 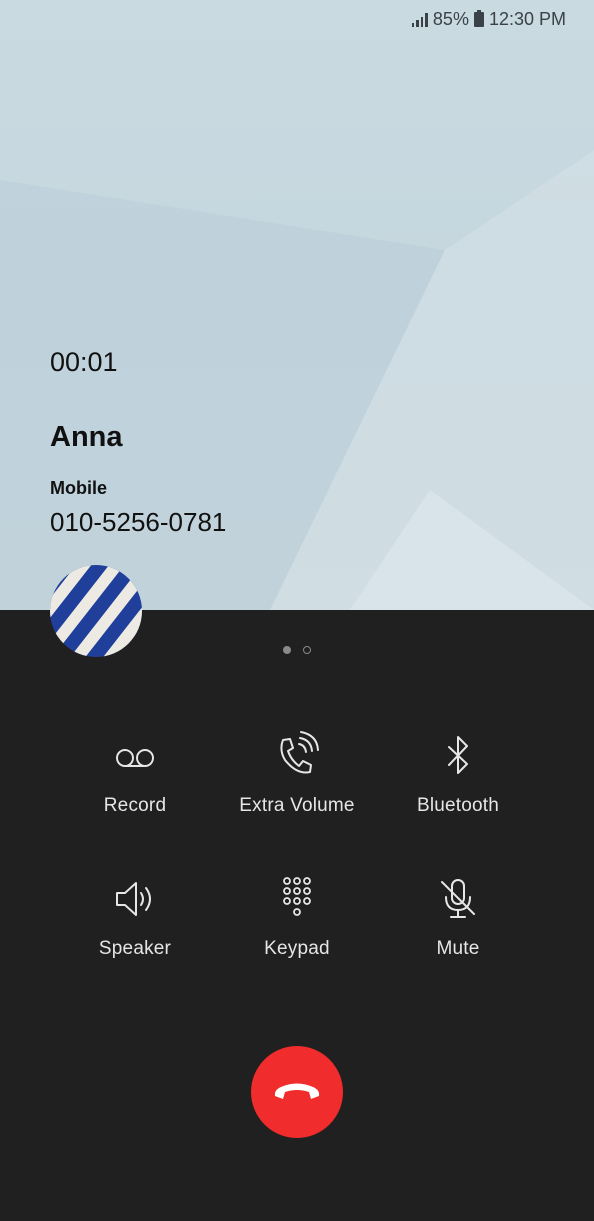 I want to click on record-button: Record, so click(x=135, y=773).